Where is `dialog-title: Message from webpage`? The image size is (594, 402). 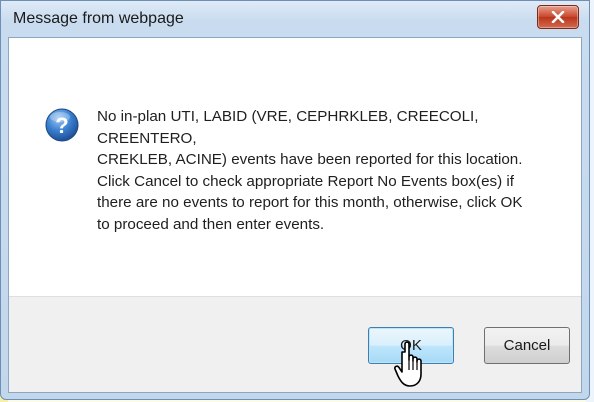
dialog-title: Message from webpage is located at coordinates (98, 18).